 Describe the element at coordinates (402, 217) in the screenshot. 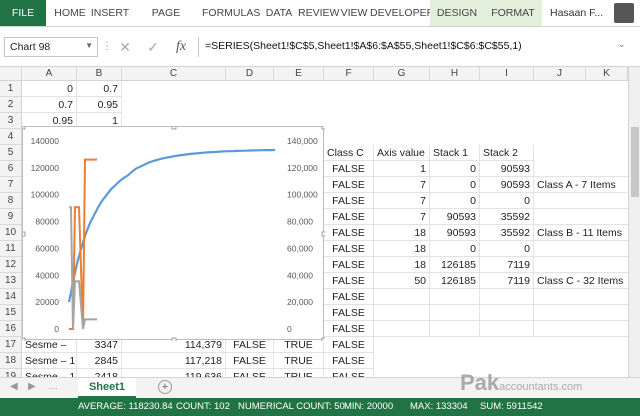

I see `table-cell: 7` at that location.